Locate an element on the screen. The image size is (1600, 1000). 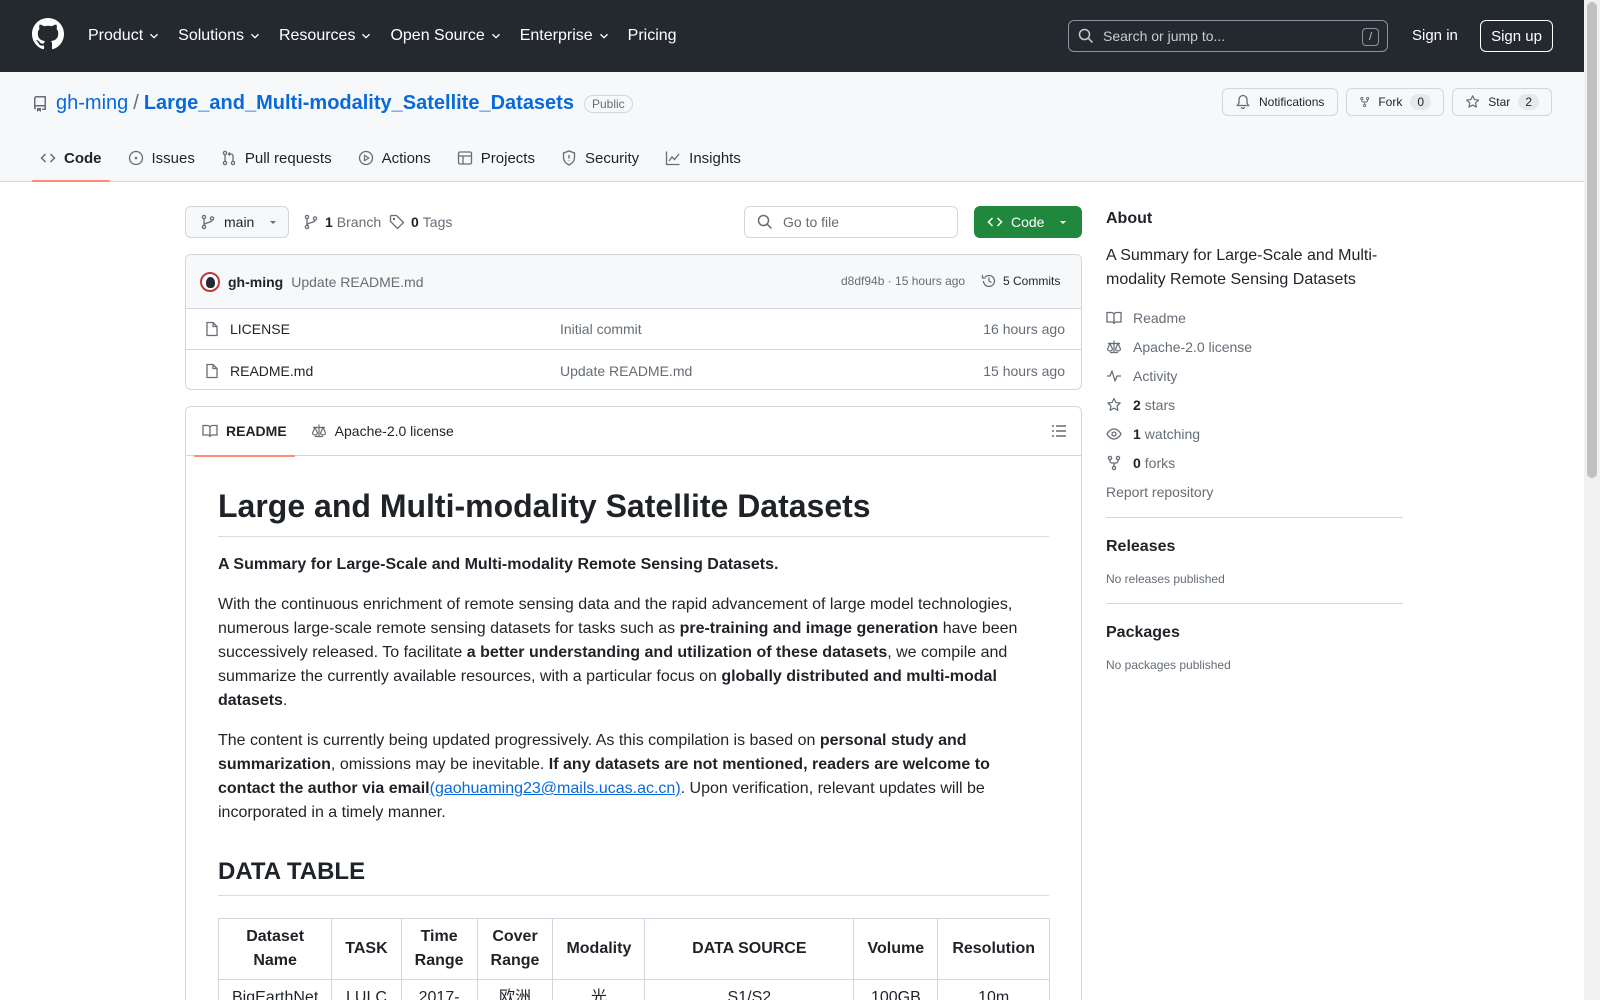
tab-projects: Projects is located at coordinates (496, 158).